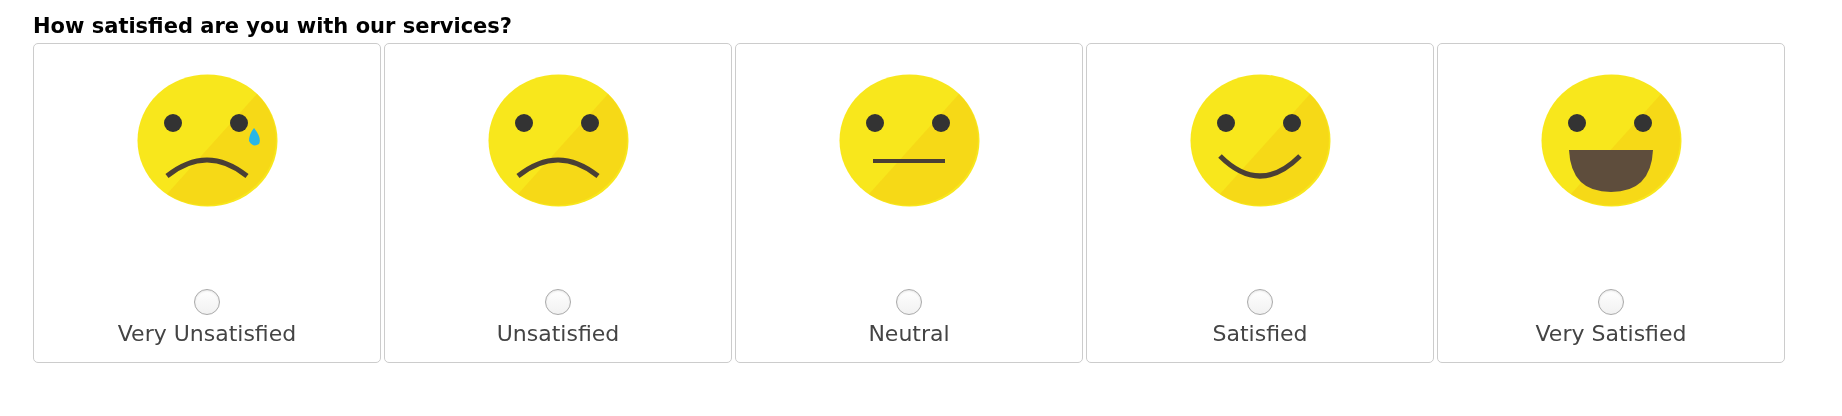 The height and width of the screenshot is (416, 1842). What do you see at coordinates (558, 333) in the screenshot?
I see `option-label: Unsatisfied` at bounding box center [558, 333].